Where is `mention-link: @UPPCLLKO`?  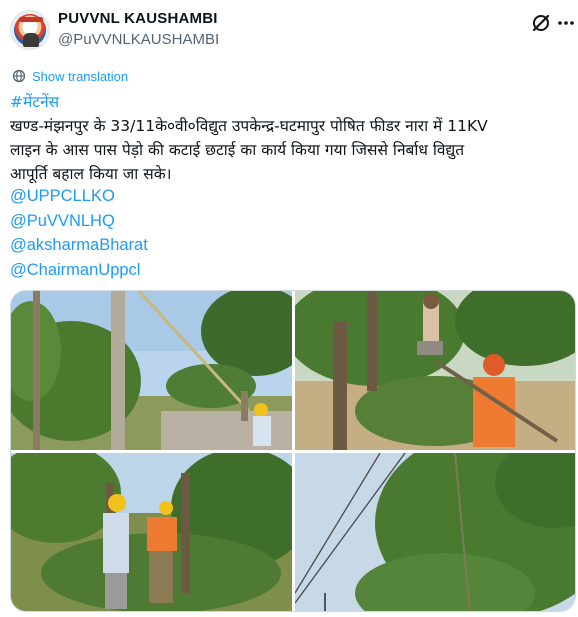 mention-link: @UPPCLLKO is located at coordinates (79, 196).